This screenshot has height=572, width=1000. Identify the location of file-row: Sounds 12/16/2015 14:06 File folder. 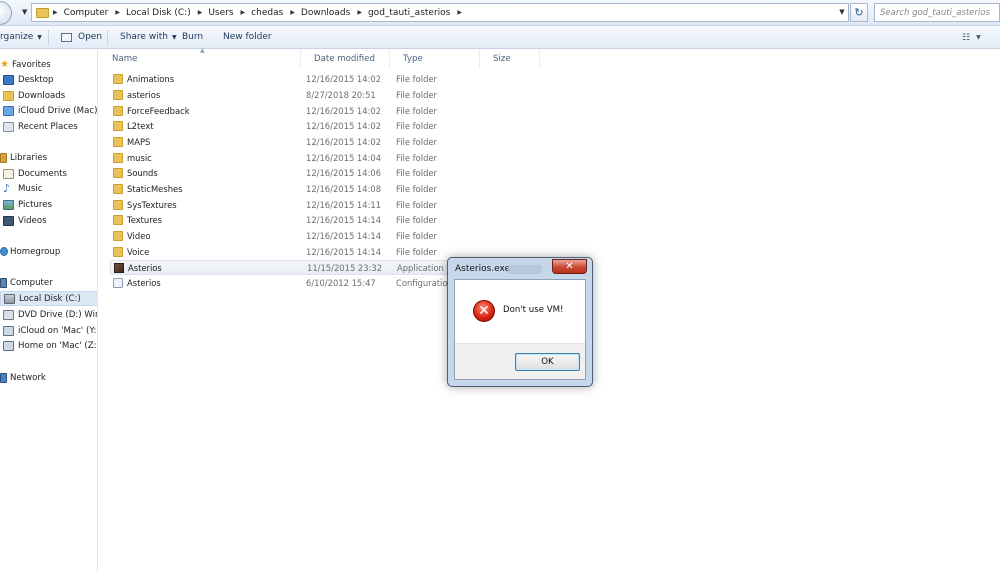
(279, 173).